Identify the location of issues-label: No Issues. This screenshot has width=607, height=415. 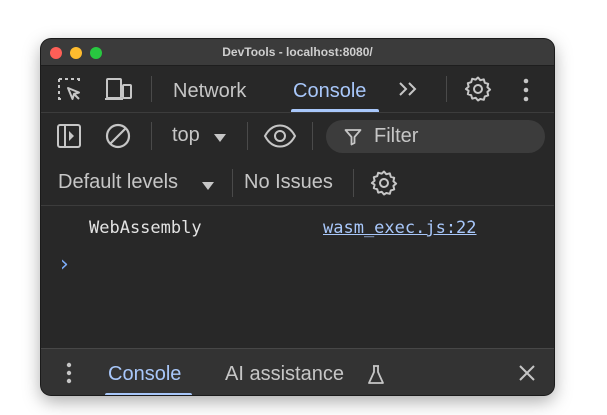
(288, 182).